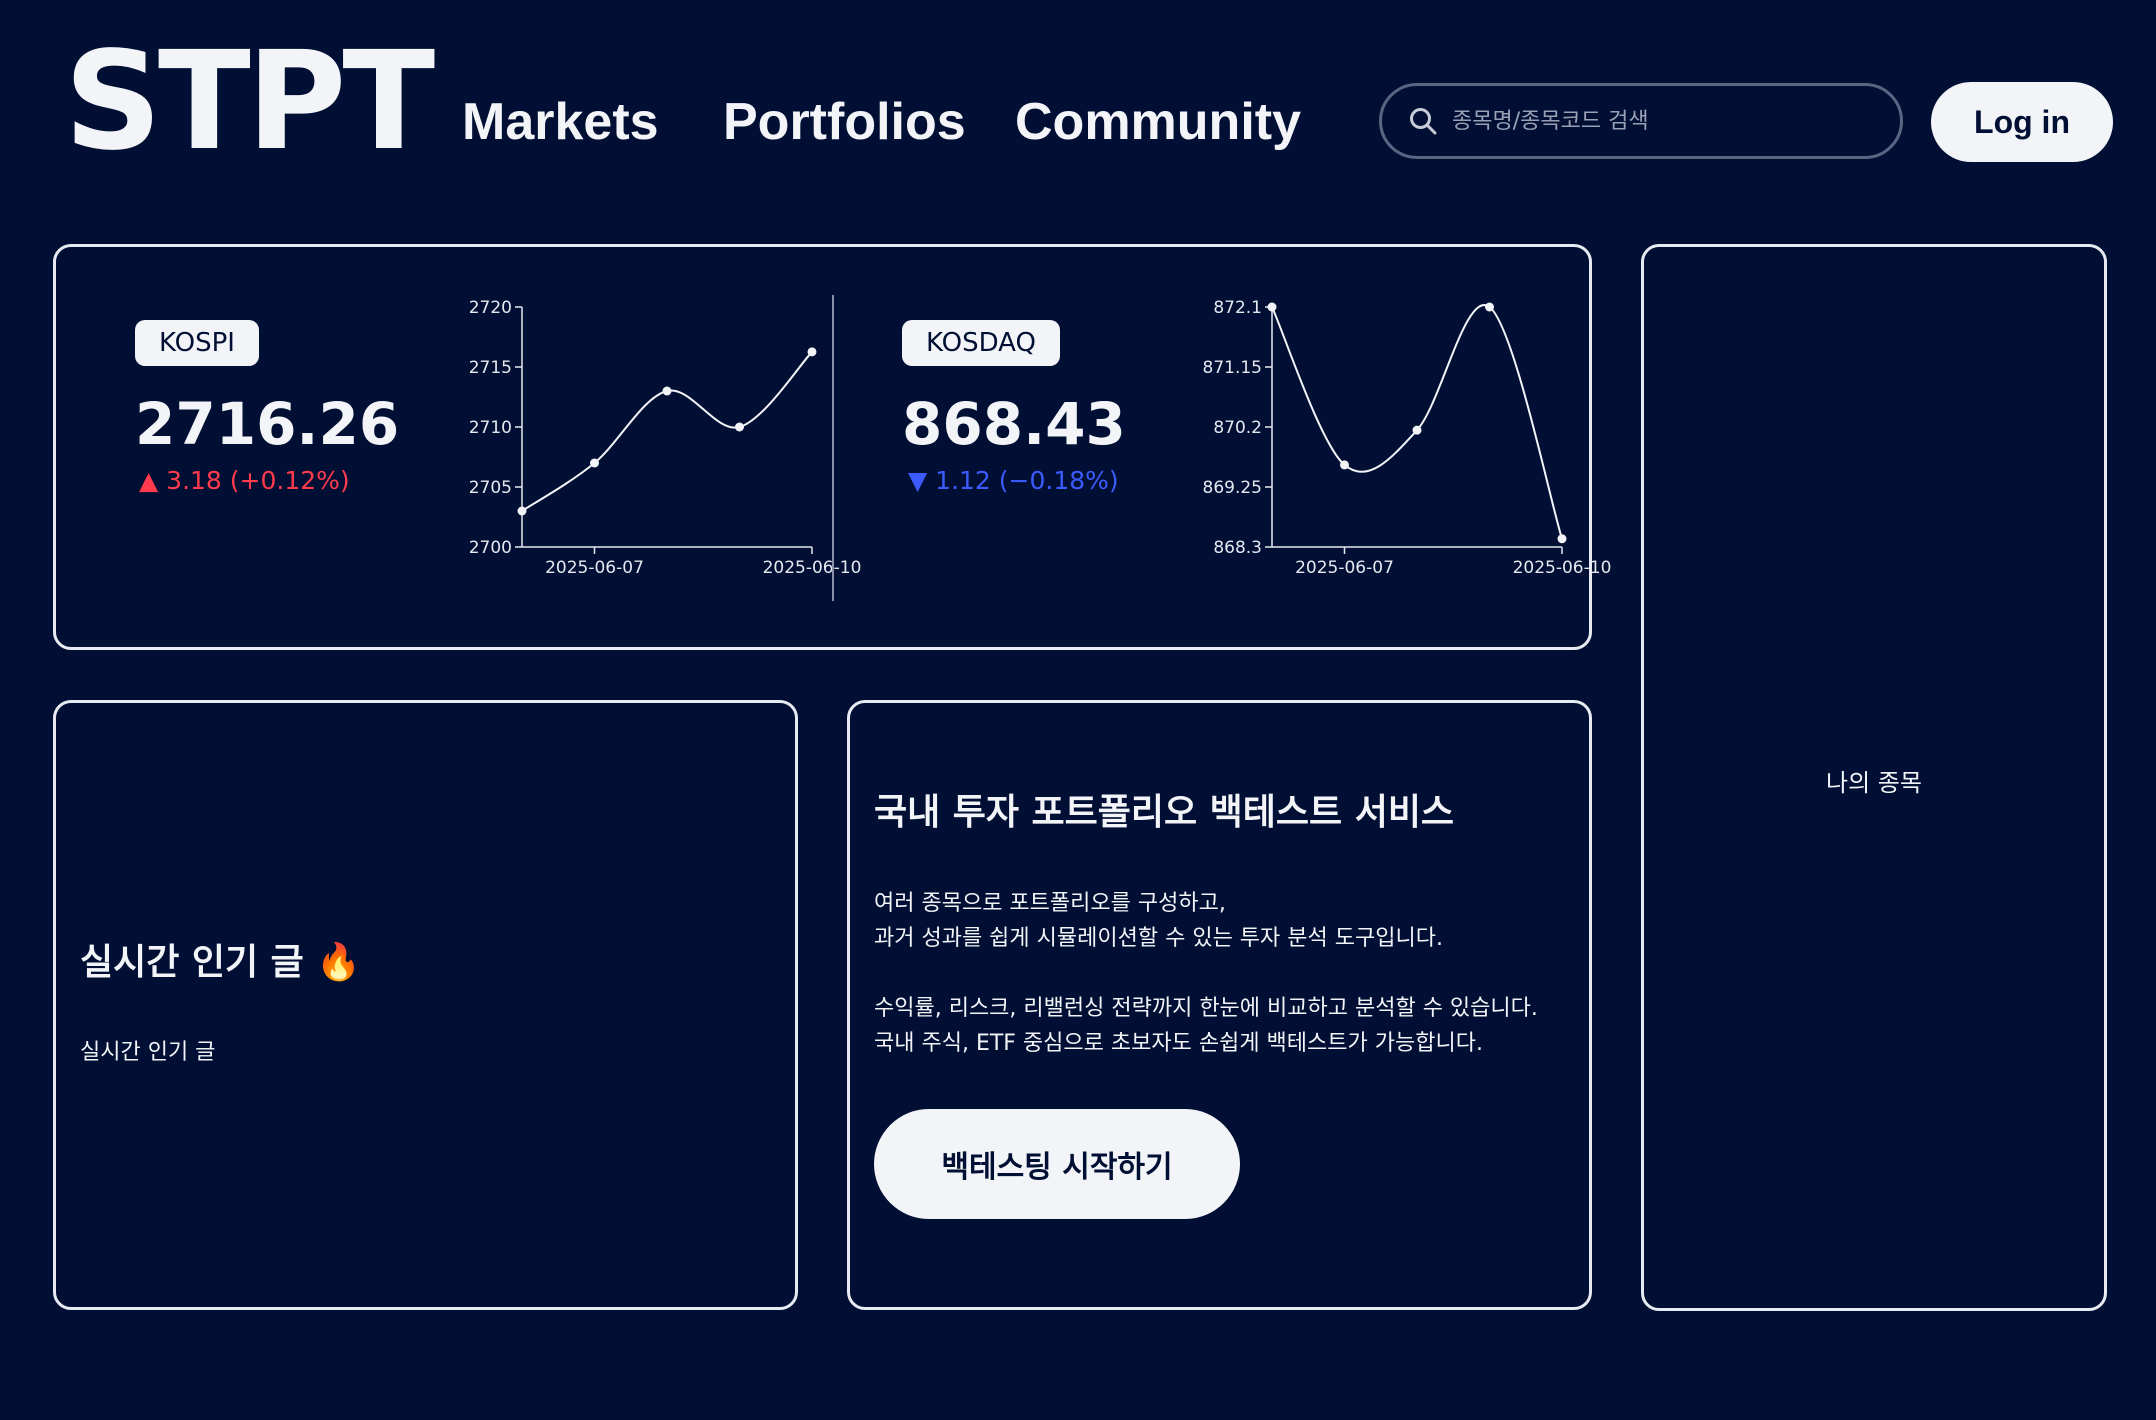  What do you see at coordinates (148, 1052) in the screenshot?
I see `popular-posts-body: 실시간 인기 글` at bounding box center [148, 1052].